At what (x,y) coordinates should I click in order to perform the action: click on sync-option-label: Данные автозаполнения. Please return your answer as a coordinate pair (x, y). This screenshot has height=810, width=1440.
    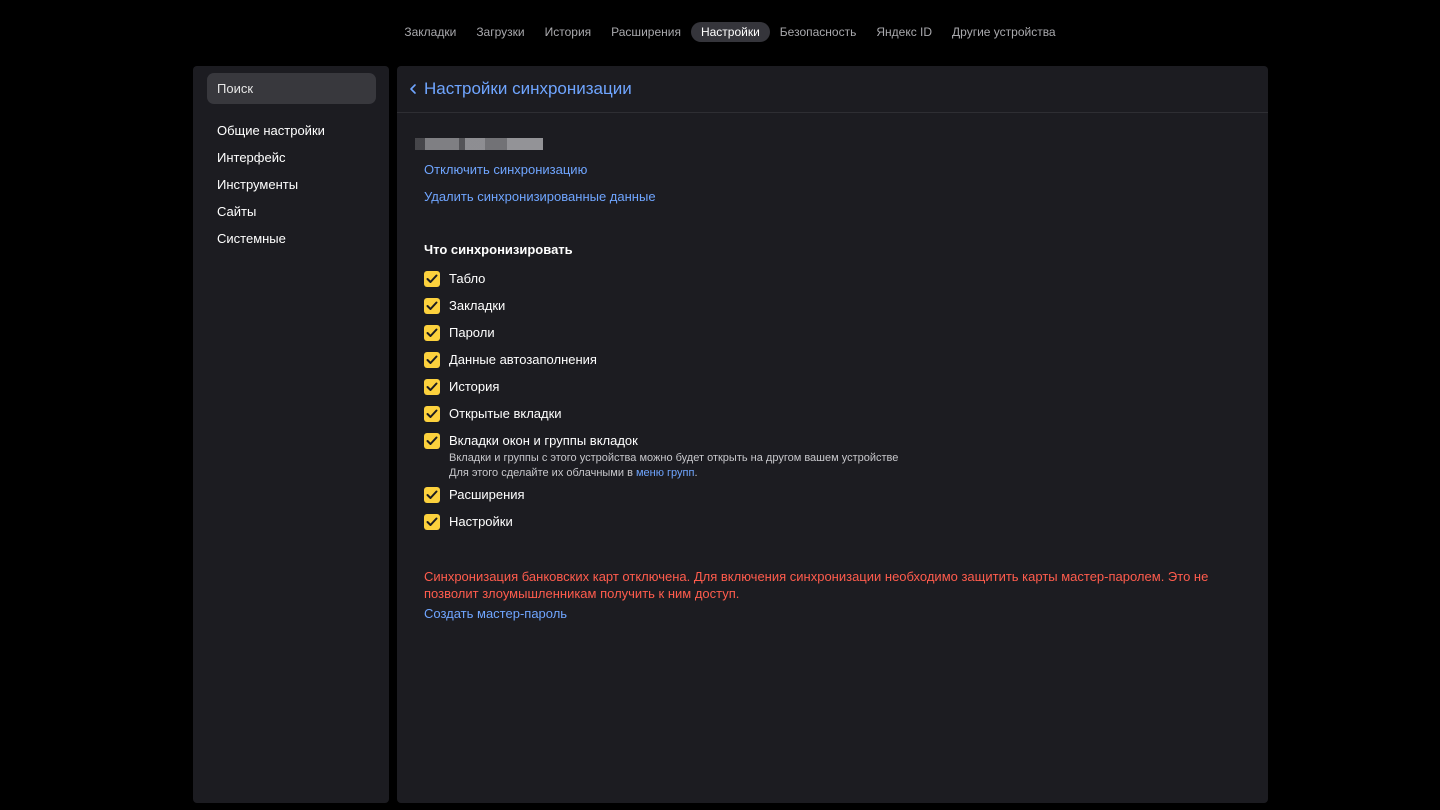
    Looking at the image, I should click on (523, 359).